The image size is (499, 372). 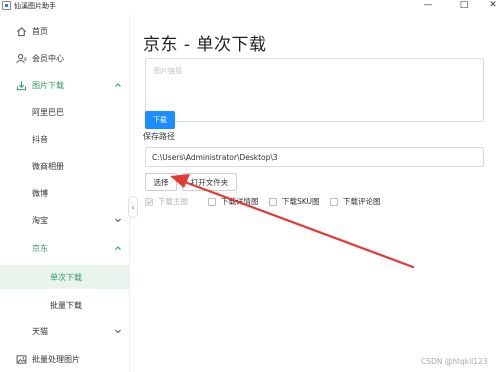 I want to click on sidebar-item-batch-download: 批量下载, so click(x=65, y=305).